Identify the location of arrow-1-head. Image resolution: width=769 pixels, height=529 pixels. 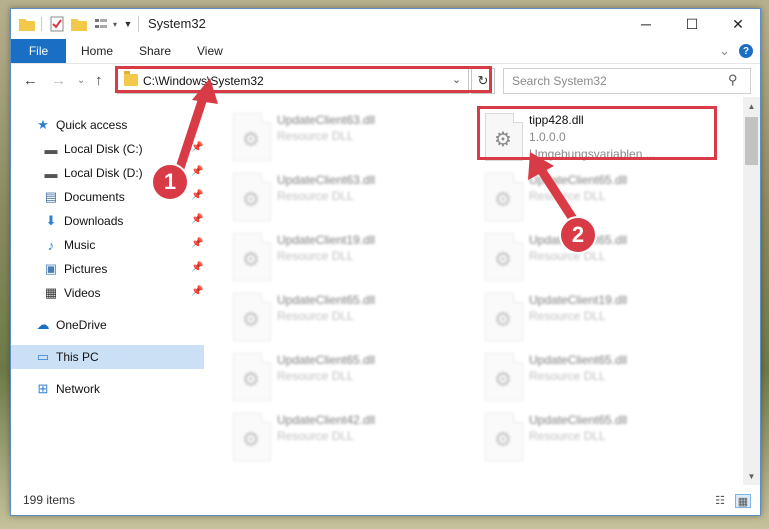
(205, 91).